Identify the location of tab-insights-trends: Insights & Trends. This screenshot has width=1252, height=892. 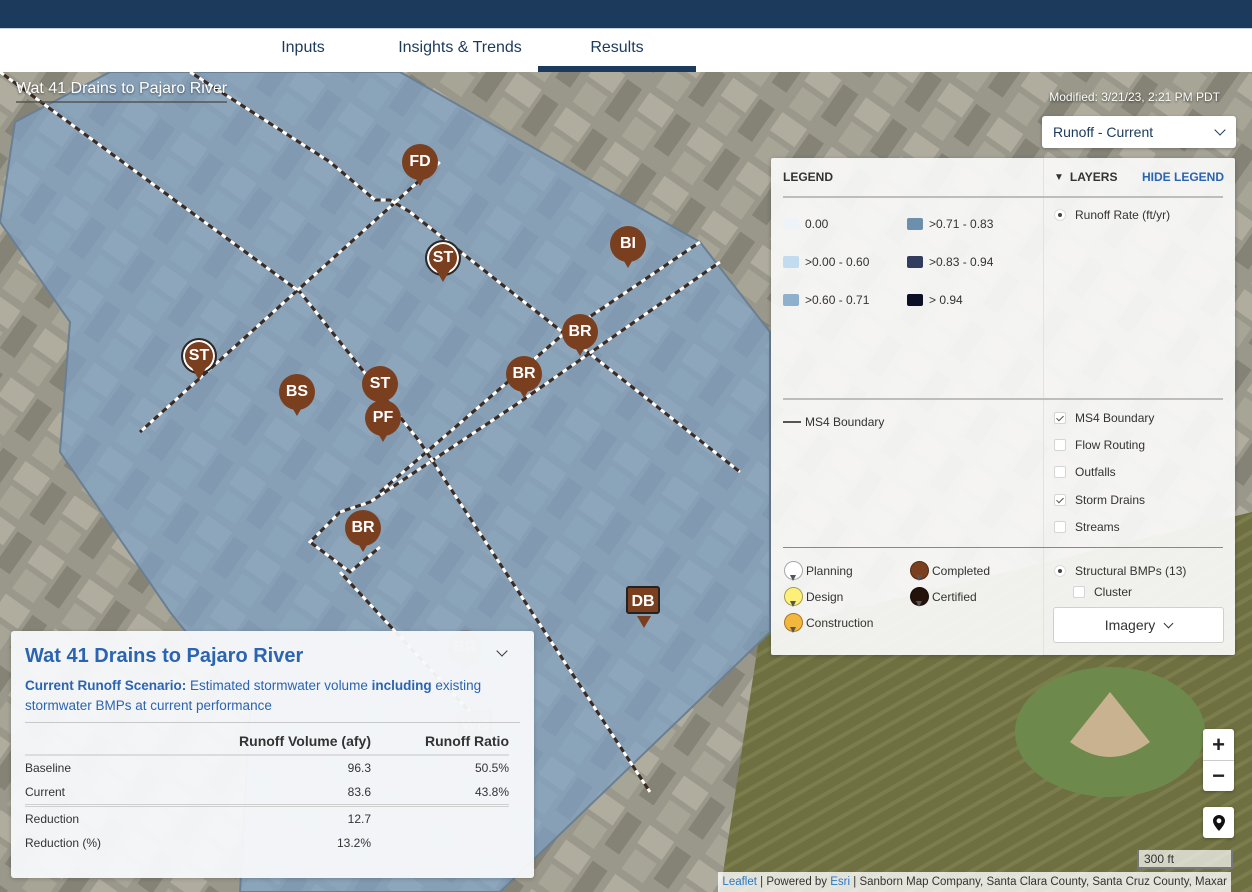
(460, 51).